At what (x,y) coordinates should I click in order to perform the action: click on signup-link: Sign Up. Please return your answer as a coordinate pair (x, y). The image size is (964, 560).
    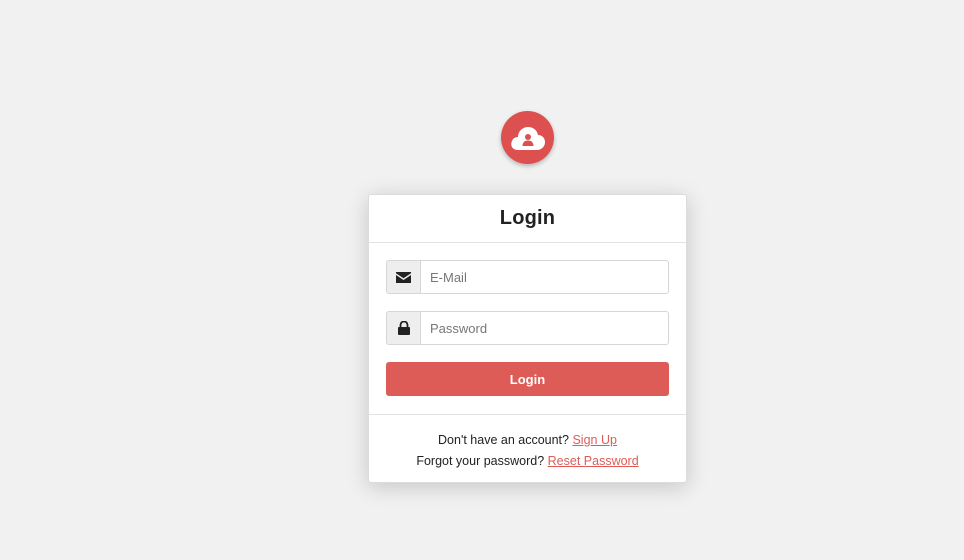
    Looking at the image, I should click on (594, 440).